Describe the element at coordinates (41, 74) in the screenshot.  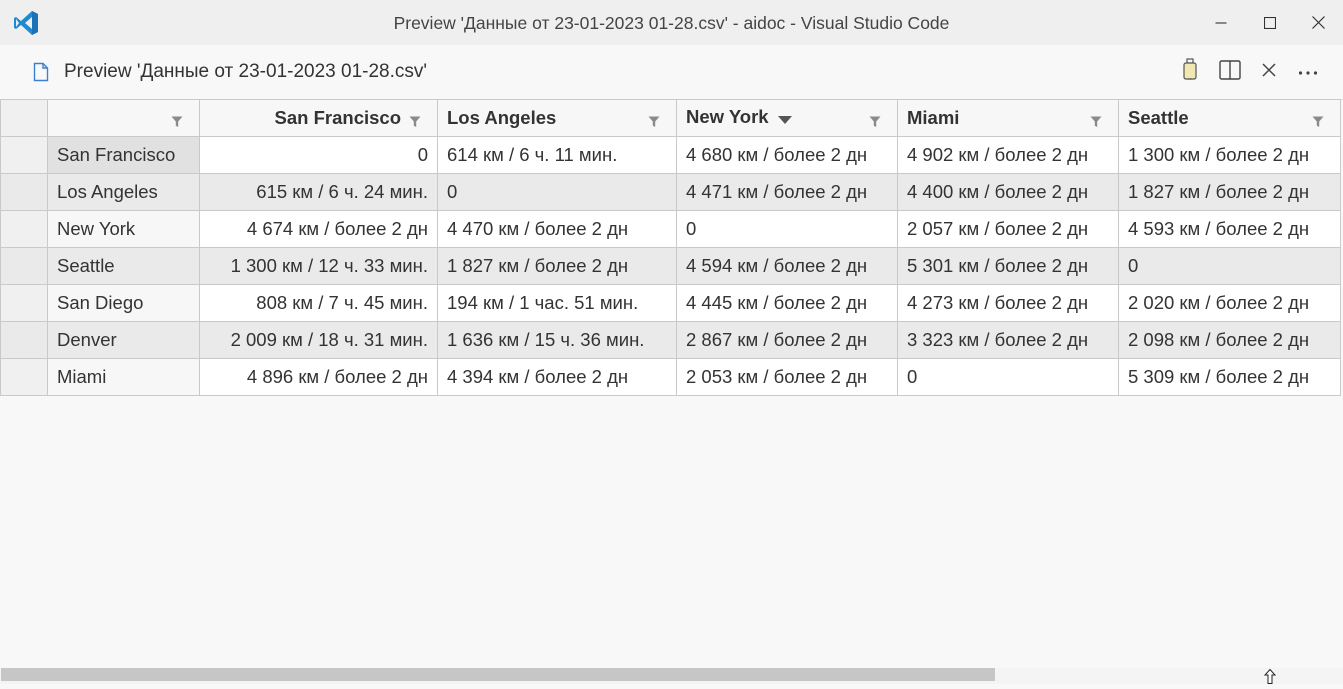
I see `file-icon` at that location.